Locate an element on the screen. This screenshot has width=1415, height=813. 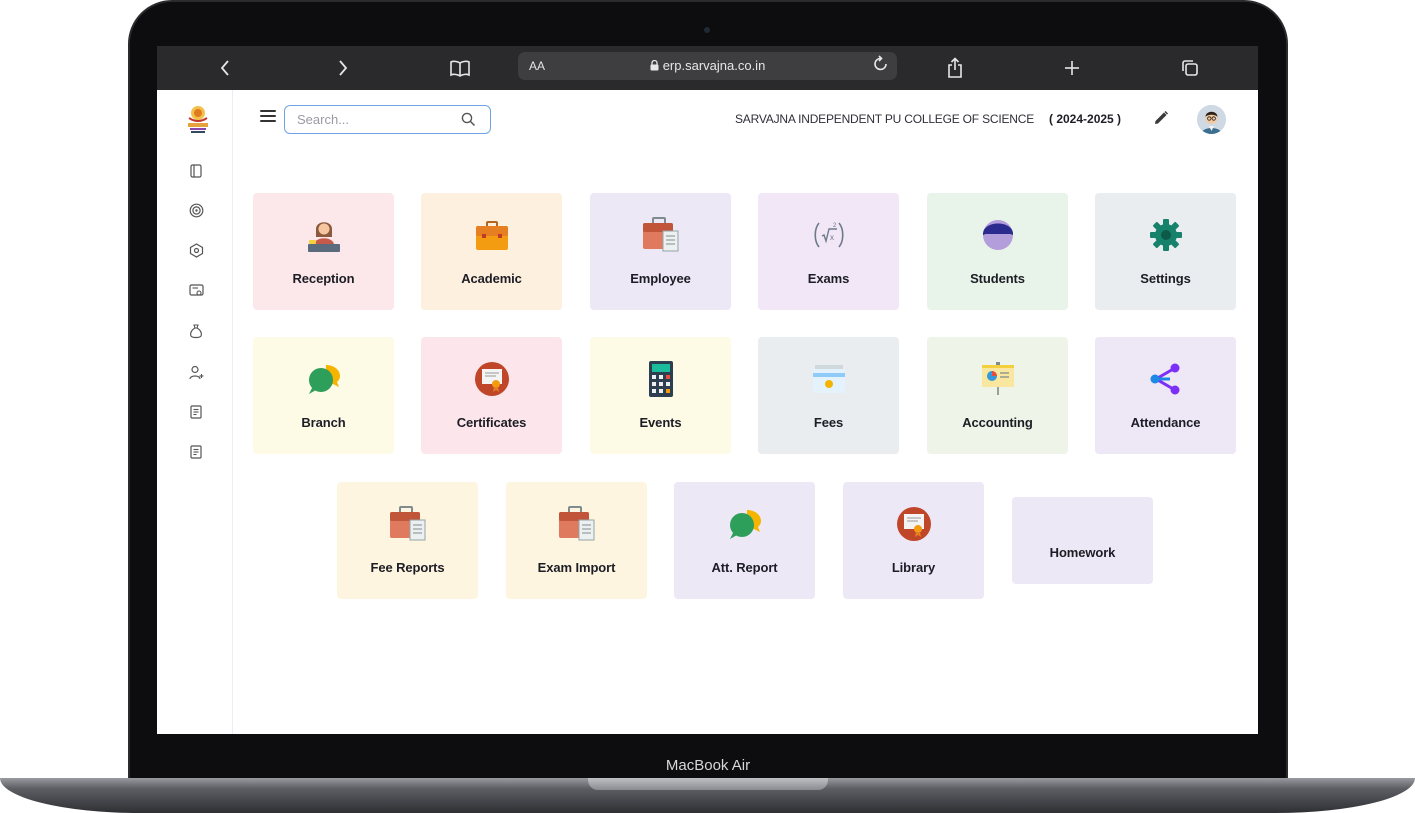
tile-certificates: Certificates is located at coordinates (491, 395).